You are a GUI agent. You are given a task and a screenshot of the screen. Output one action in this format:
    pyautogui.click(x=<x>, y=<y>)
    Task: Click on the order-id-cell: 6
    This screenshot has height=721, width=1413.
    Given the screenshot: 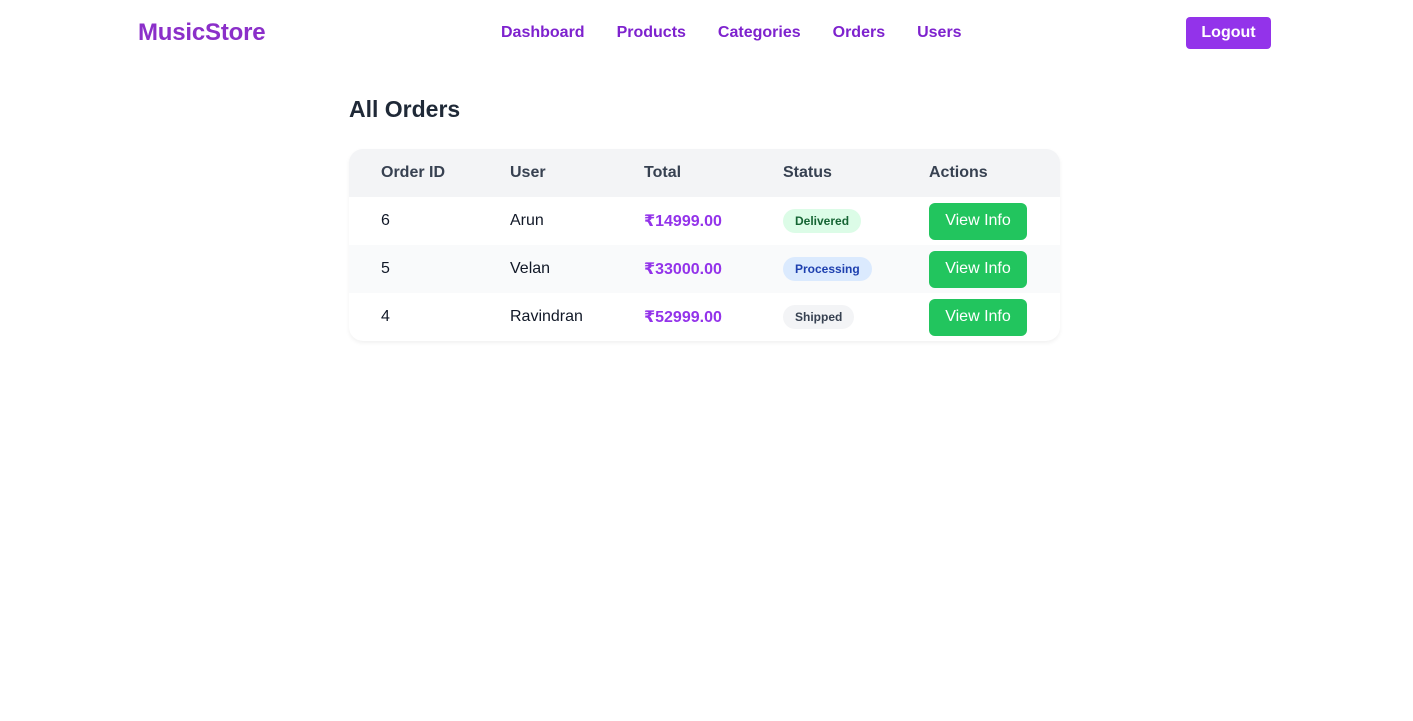 What is the action you would take?
    pyautogui.click(x=385, y=220)
    